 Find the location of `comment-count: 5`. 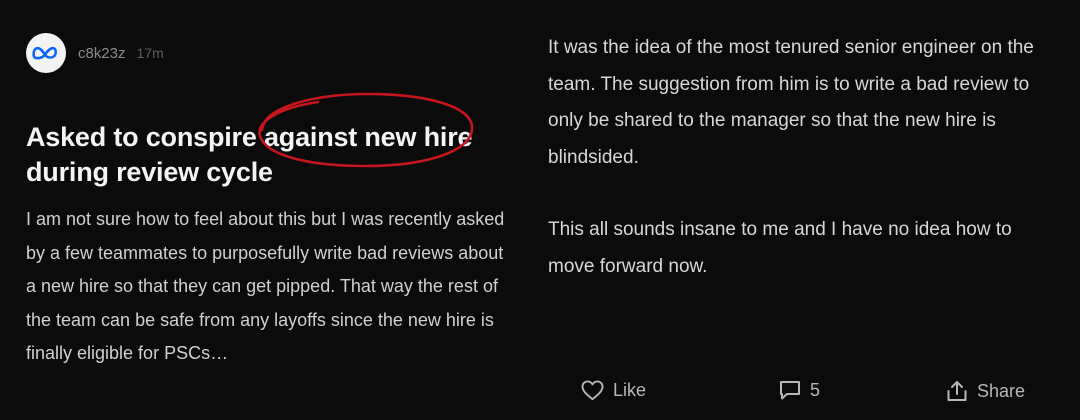

comment-count: 5 is located at coordinates (815, 390).